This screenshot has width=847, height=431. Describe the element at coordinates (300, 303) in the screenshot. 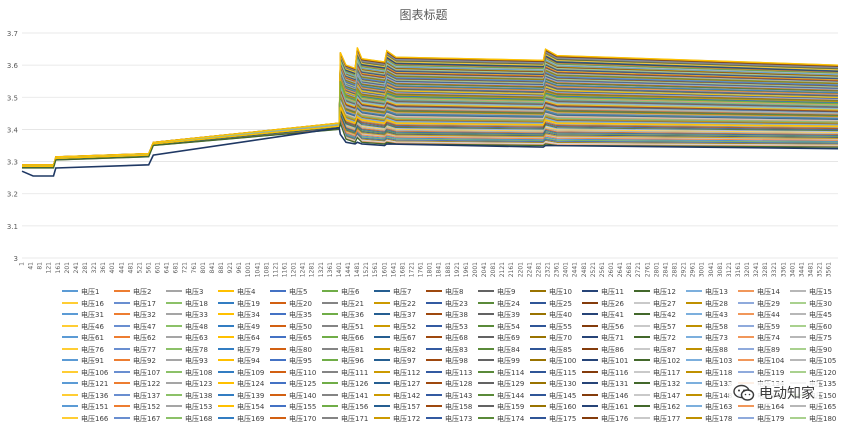

I see `legend-label: 电压20` at that location.